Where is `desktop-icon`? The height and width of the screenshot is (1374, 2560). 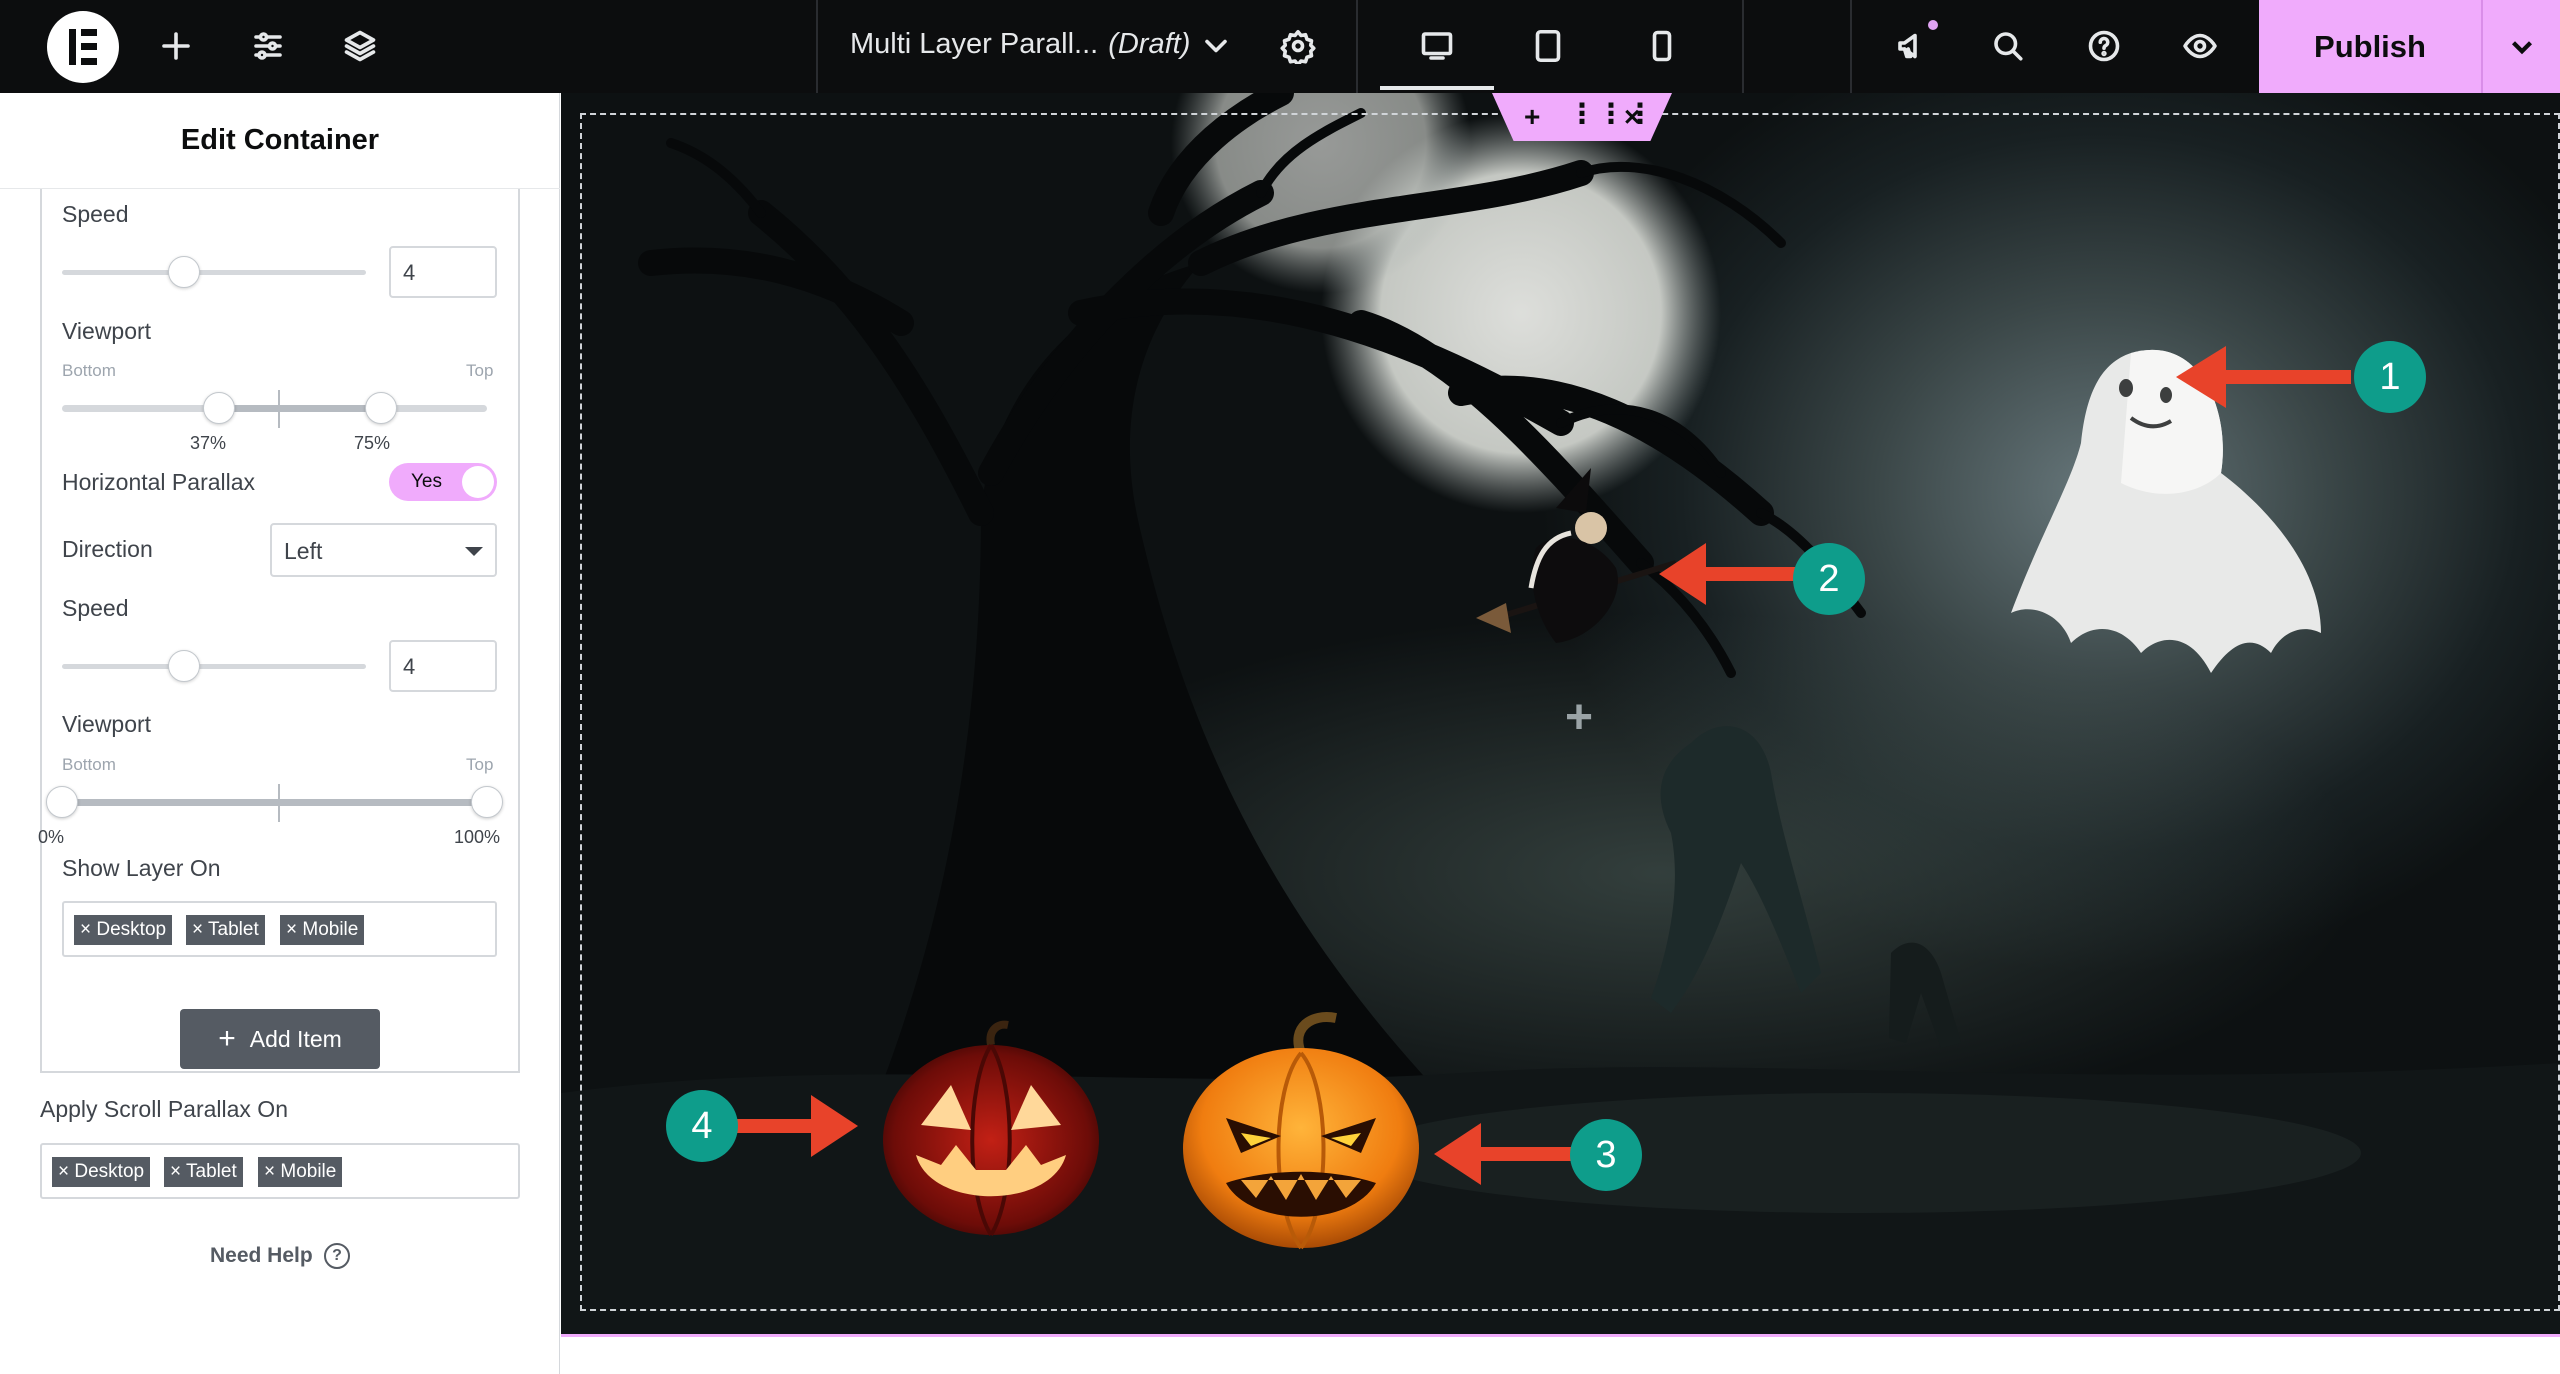
desktop-icon is located at coordinates (1437, 46).